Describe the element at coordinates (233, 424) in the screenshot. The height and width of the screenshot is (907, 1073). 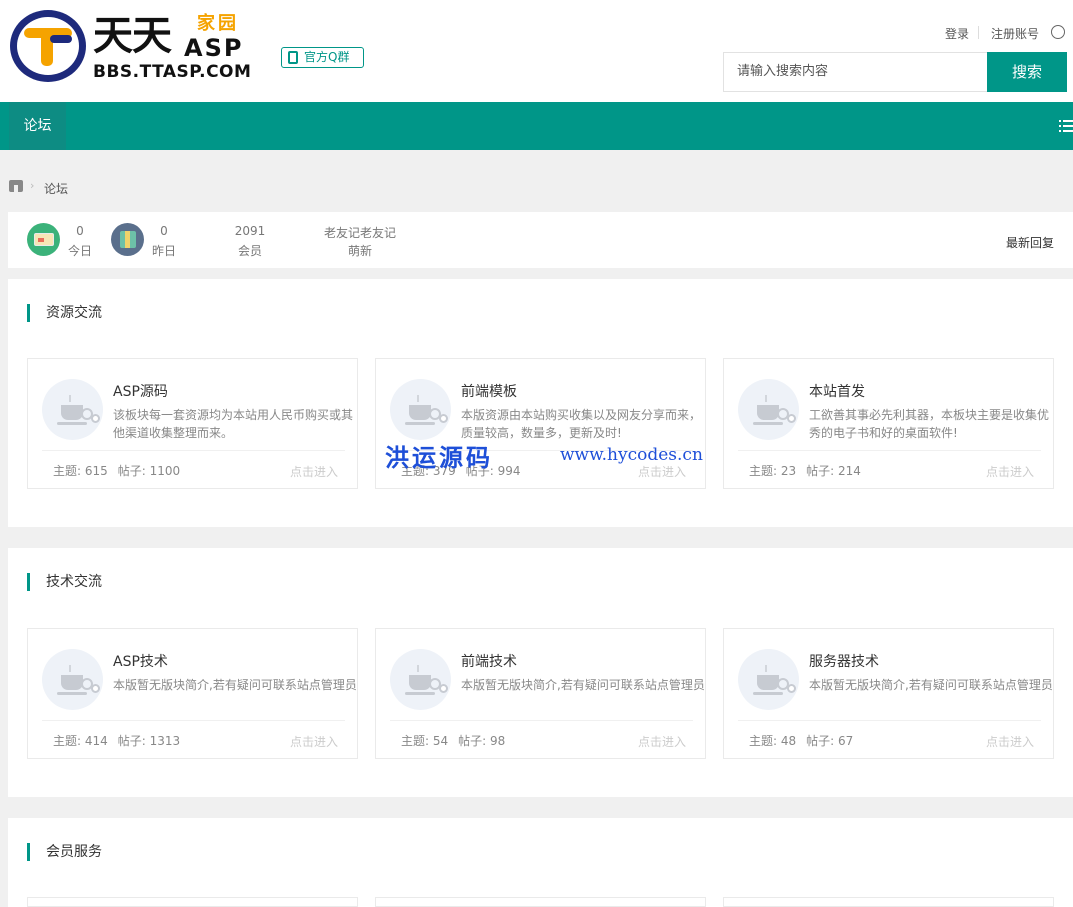
I see `forum-description: 该板块每一套资源均为本站用人民币购买或其他渠道收集整理而来。` at that location.